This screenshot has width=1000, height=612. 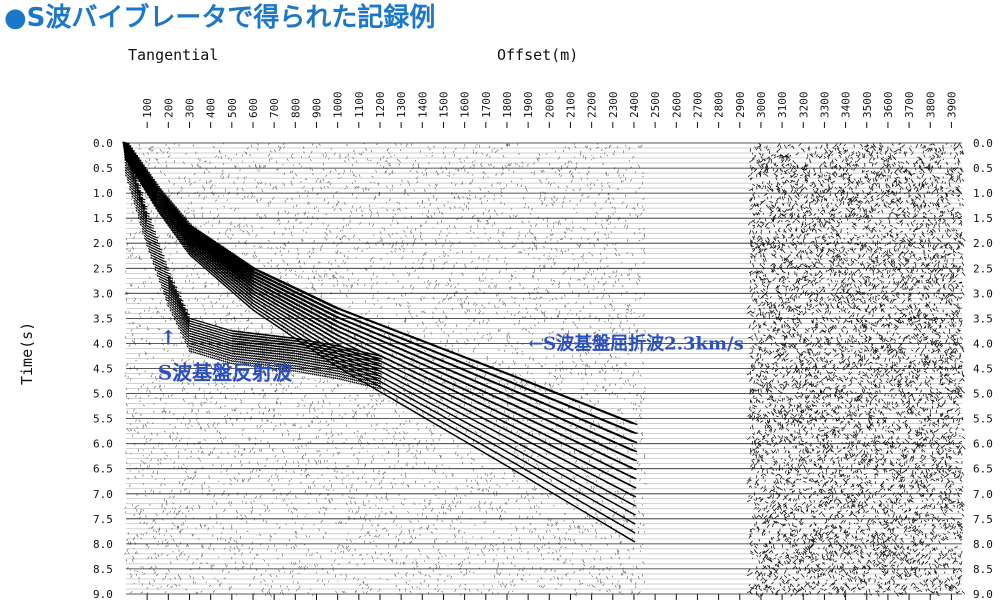 I want to click on y-tick-label-right: 5.0, so click(x=983, y=394).